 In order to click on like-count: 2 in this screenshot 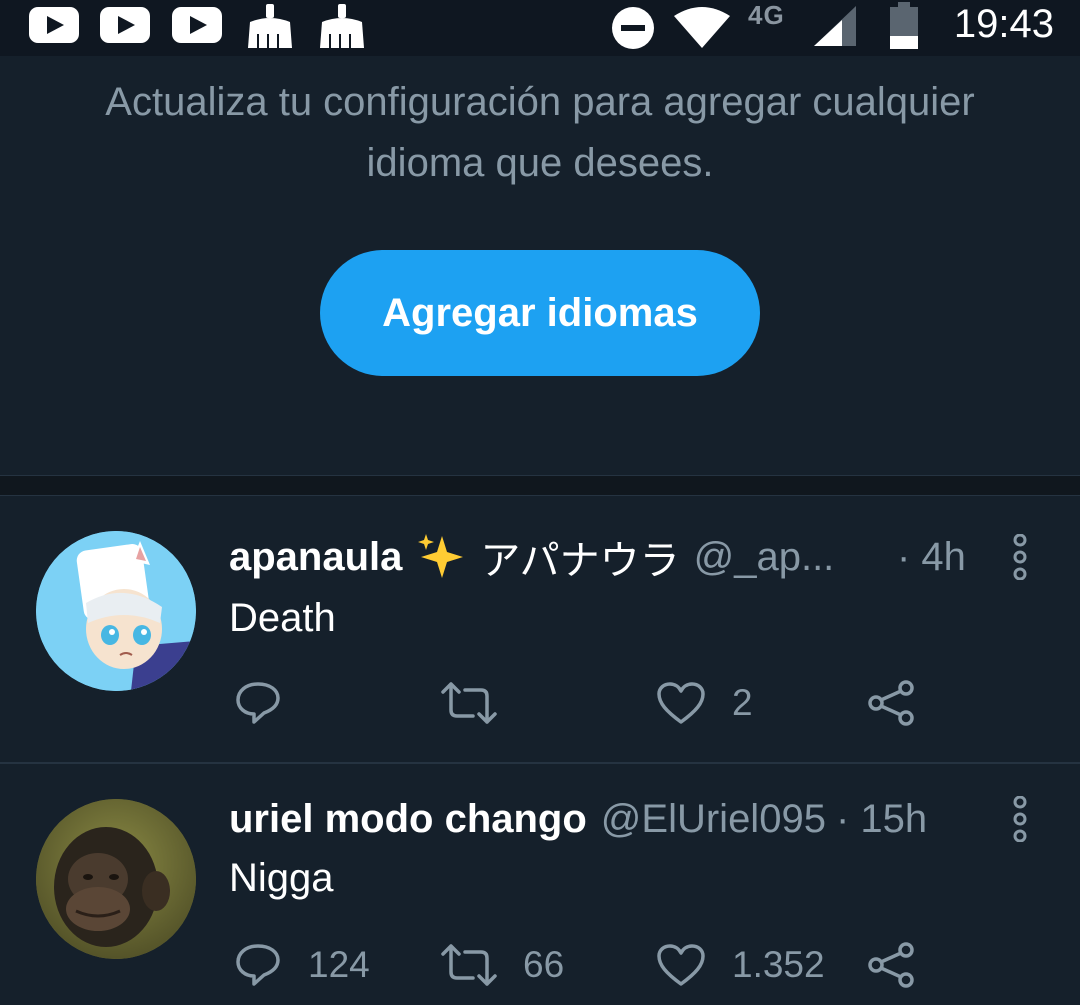, I will do `click(742, 702)`.